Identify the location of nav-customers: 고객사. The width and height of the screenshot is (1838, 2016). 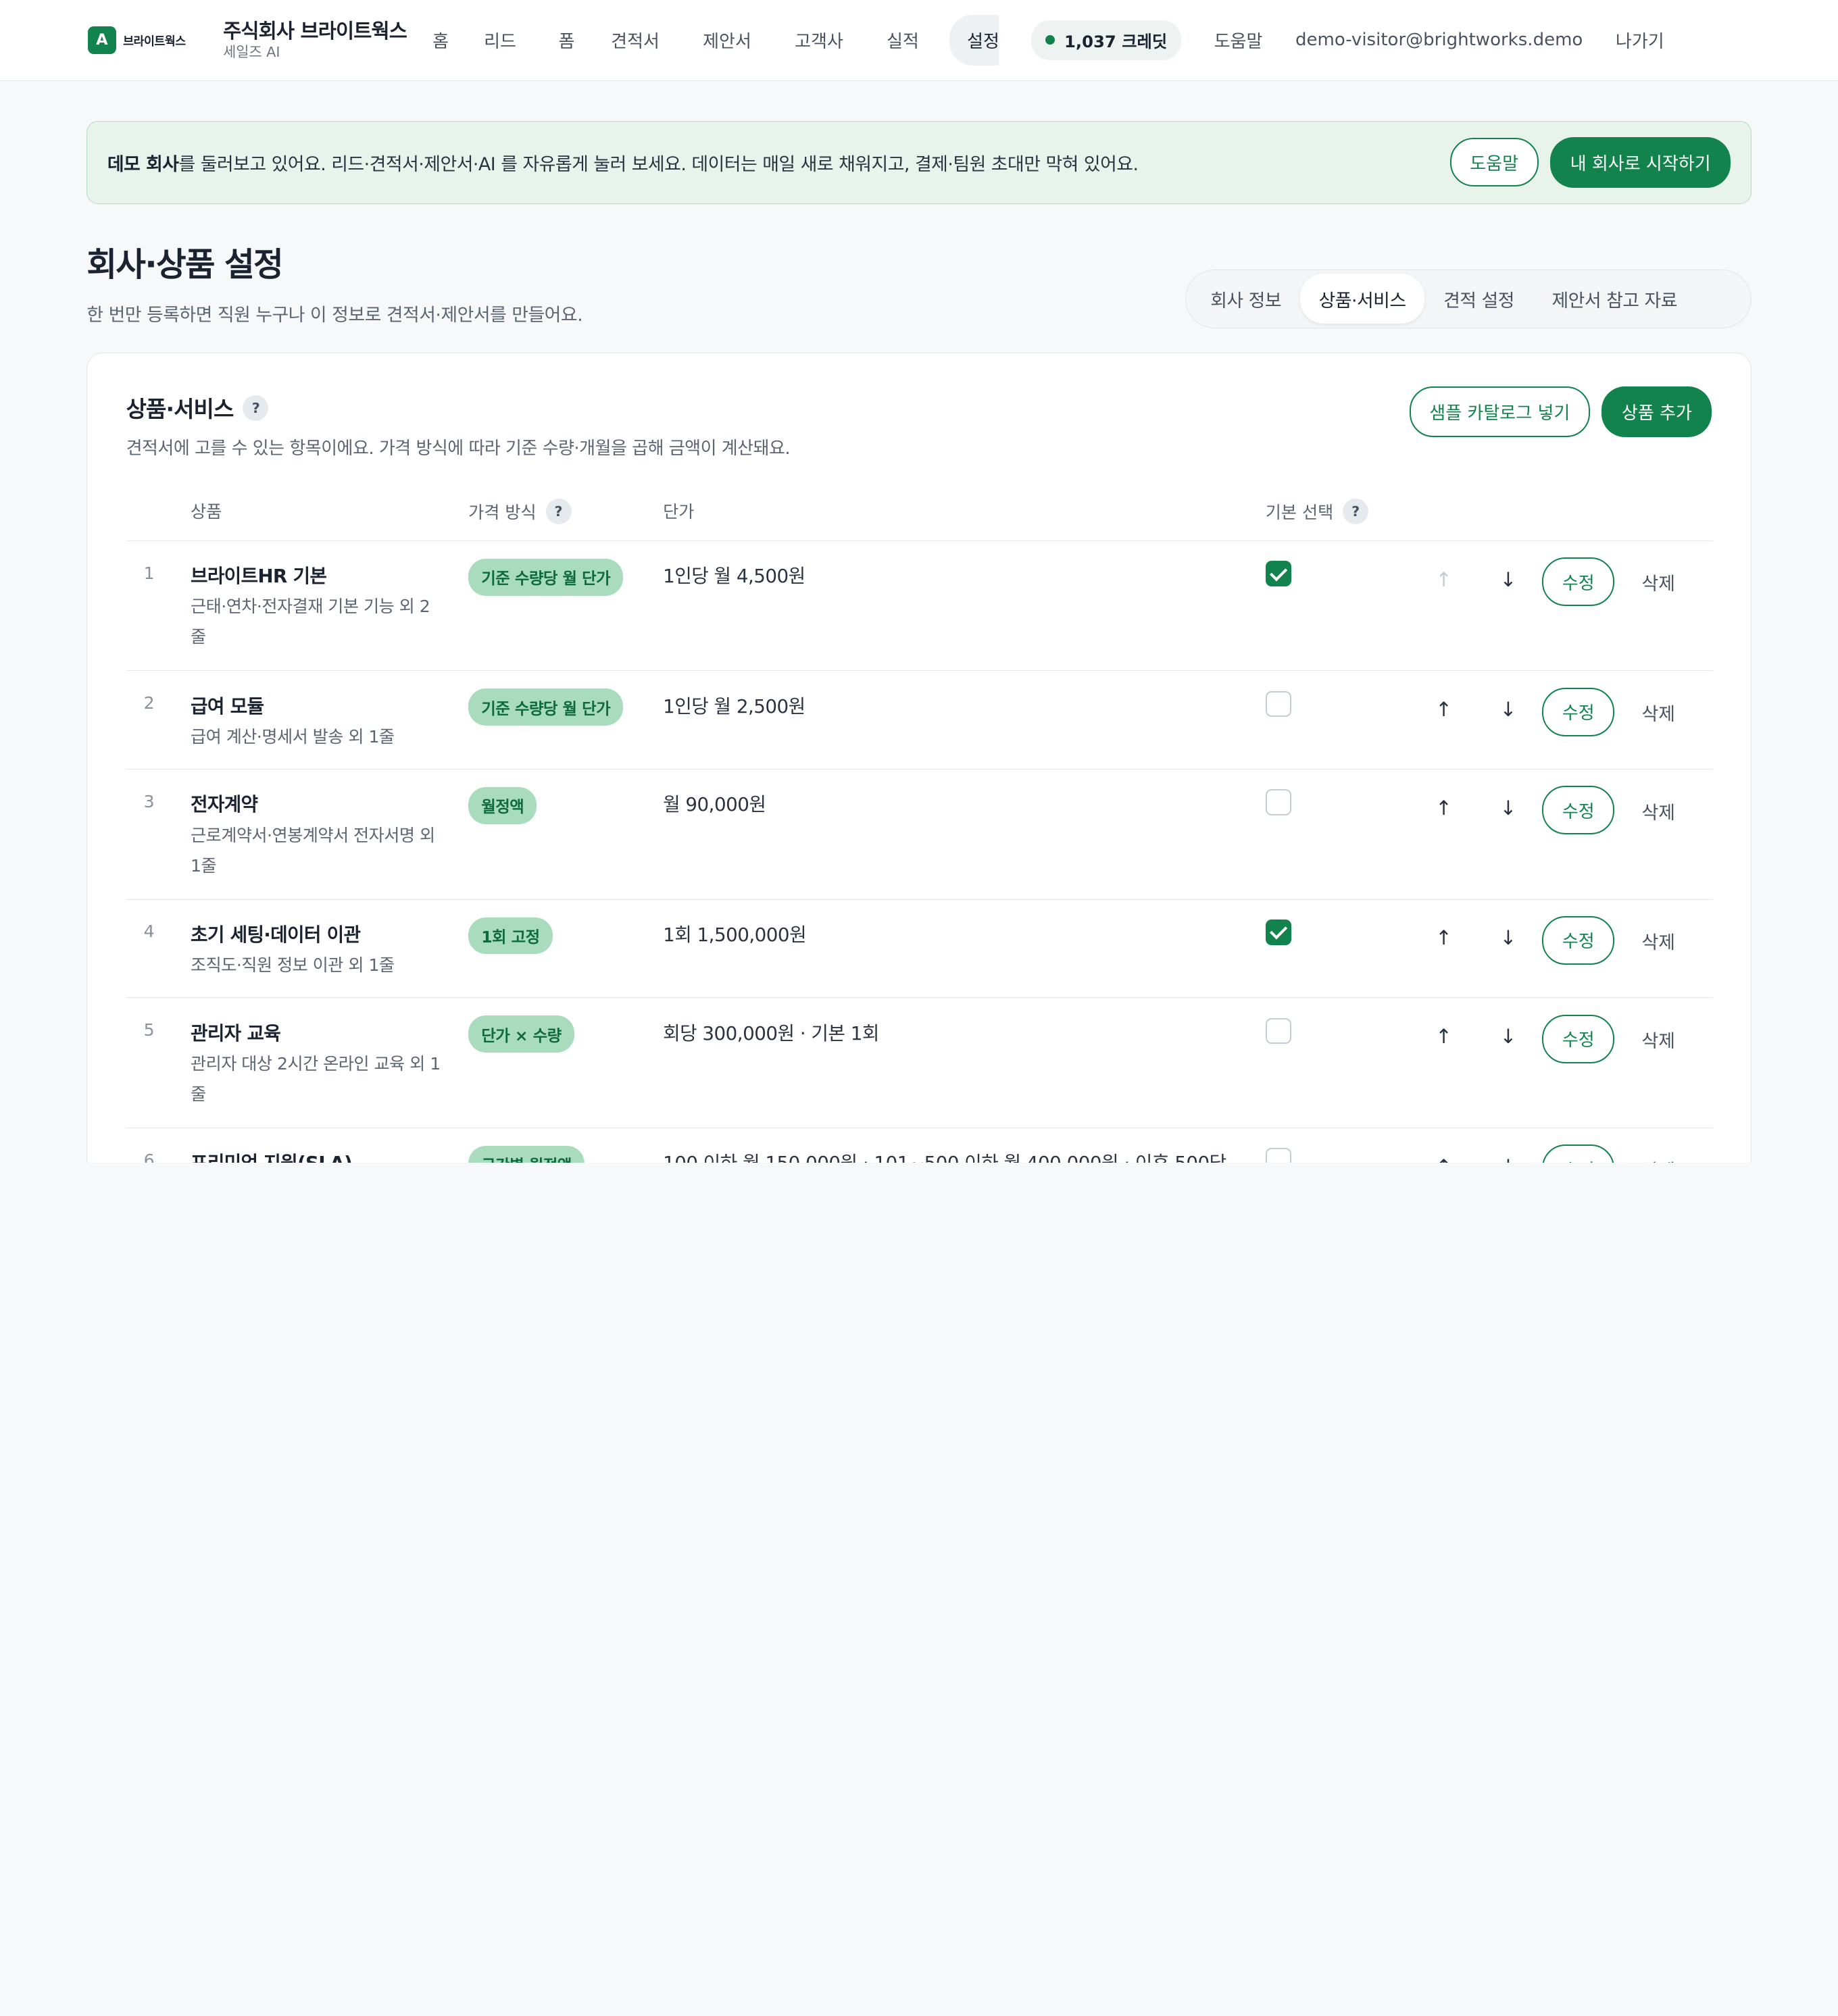
(819, 41).